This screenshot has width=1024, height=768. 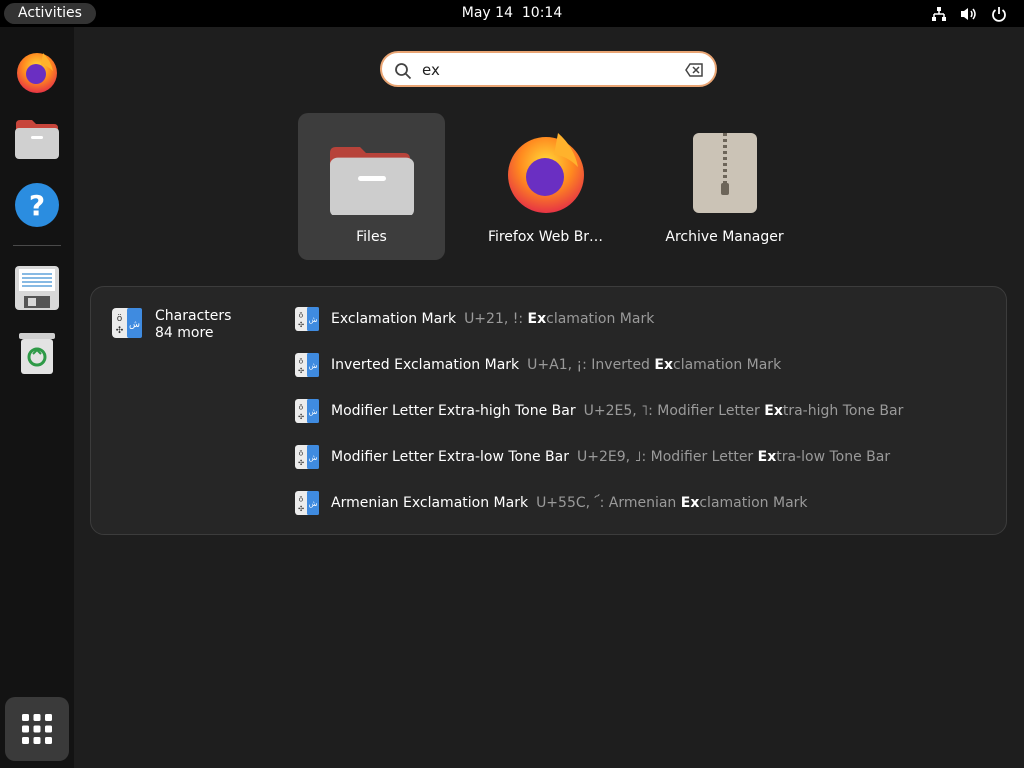 I want to click on result-desc-prefix: U+55C, ՜: Armenian, so click(x=608, y=503).